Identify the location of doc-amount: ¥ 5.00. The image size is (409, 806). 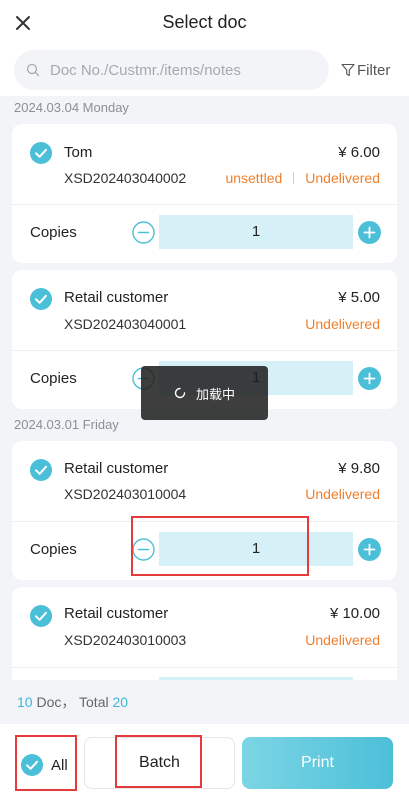
(359, 297).